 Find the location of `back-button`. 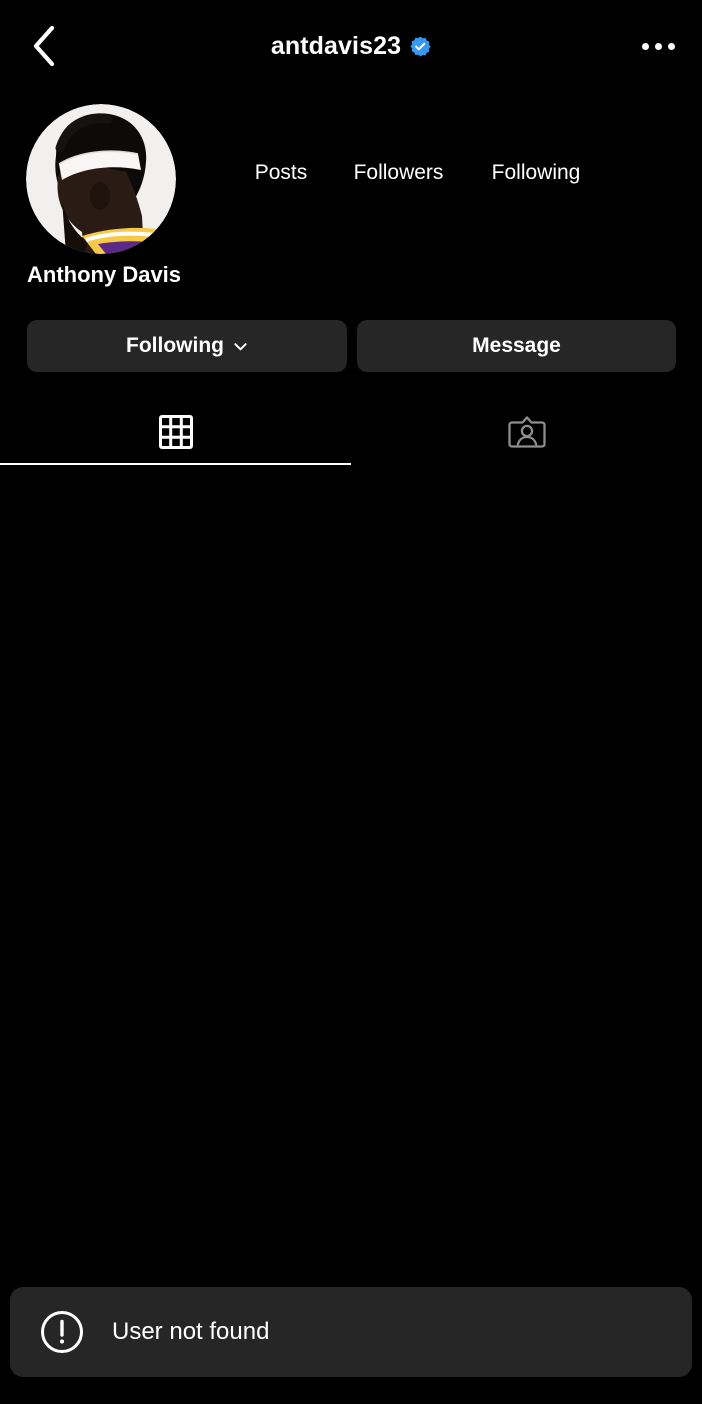

back-button is located at coordinates (44, 46).